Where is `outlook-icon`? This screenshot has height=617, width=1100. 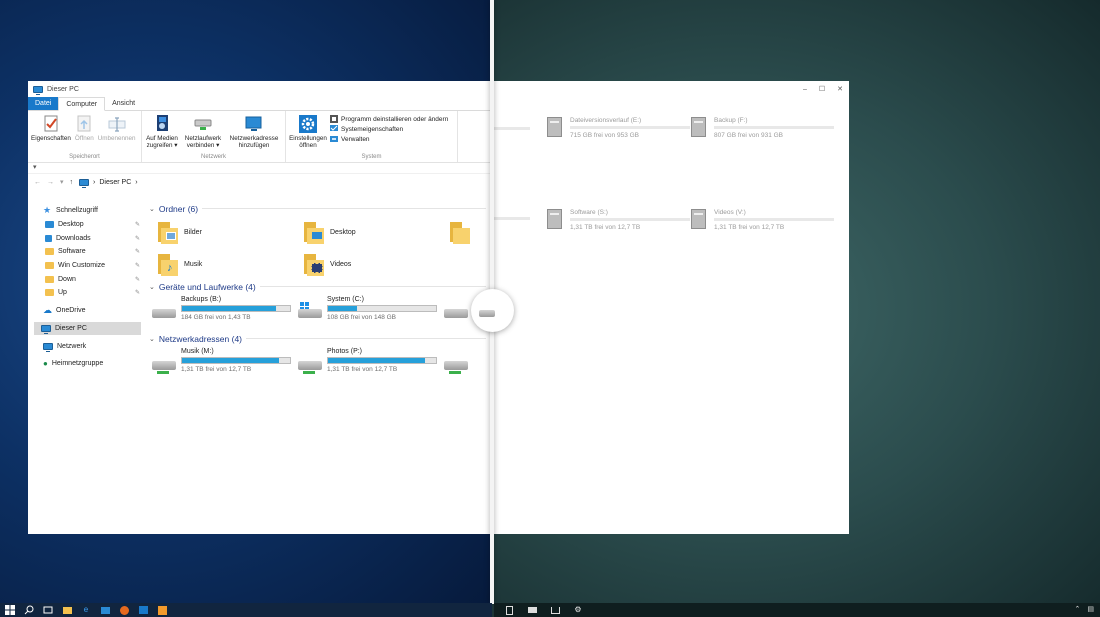 outlook-icon is located at coordinates (143, 610).